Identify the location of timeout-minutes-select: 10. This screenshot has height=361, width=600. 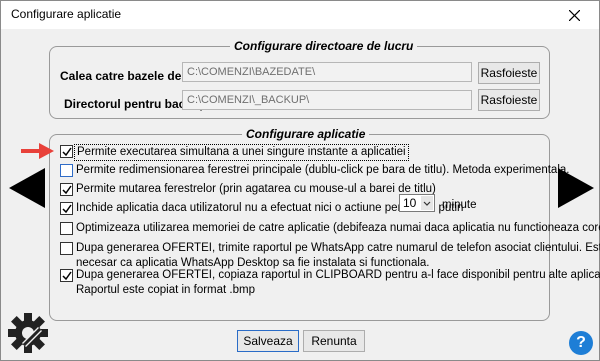
(417, 203).